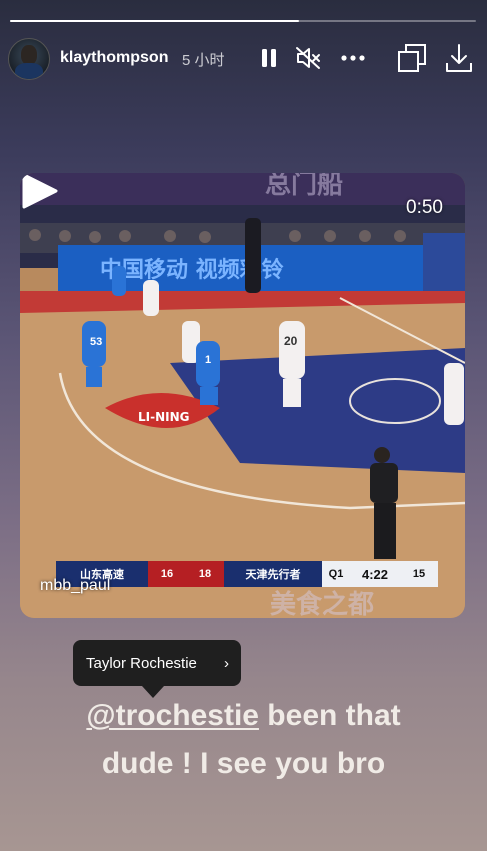 Image resolution: width=487 pixels, height=851 pixels. I want to click on watermark: mbb_paul, so click(75, 585).